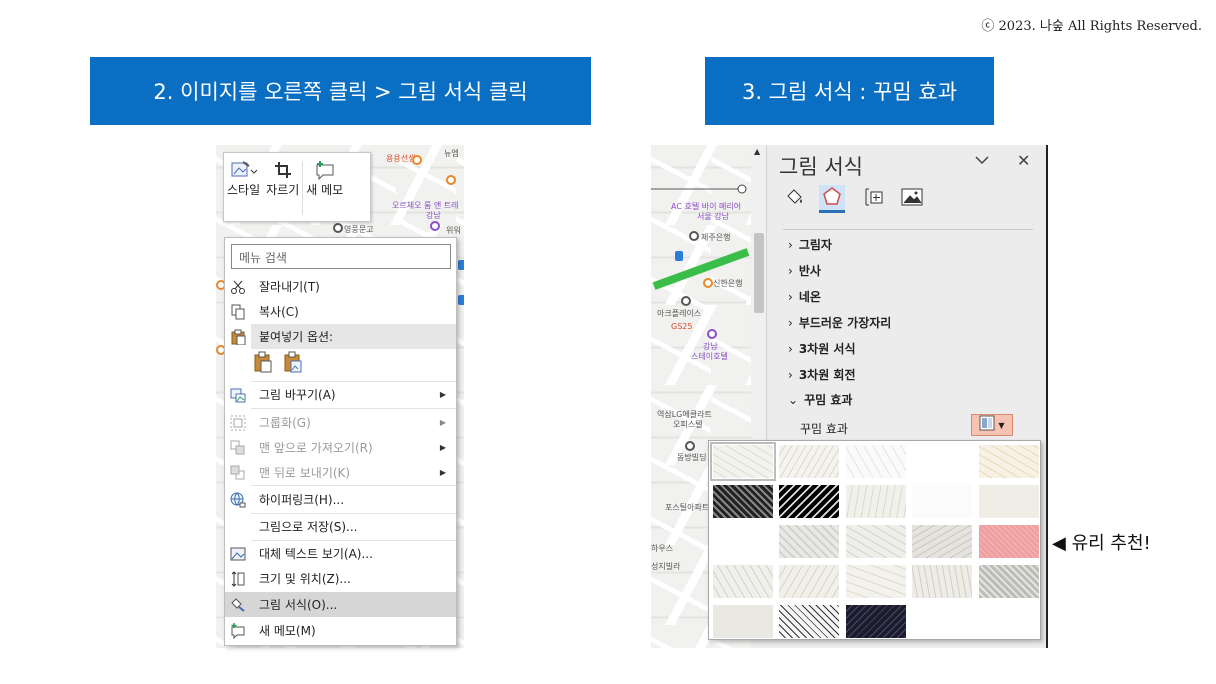 The image size is (1216, 684). I want to click on effect-none-thumbnail, so click(743, 461).